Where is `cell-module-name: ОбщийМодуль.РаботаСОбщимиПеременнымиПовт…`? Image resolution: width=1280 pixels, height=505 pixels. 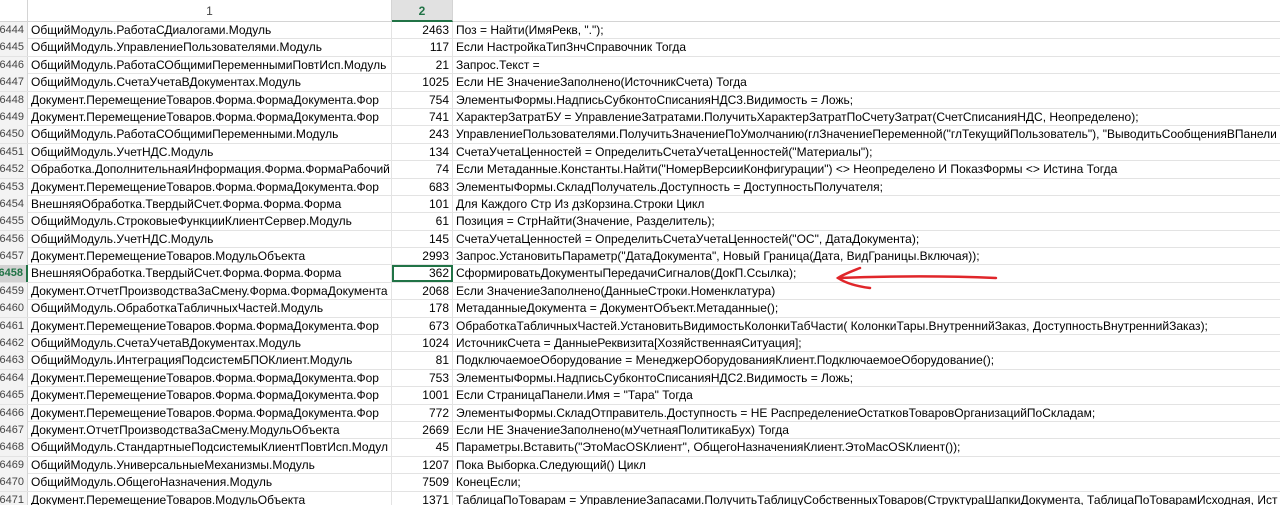 cell-module-name: ОбщийМодуль.РаботаСОбщимиПеременнымиПовт… is located at coordinates (210, 65).